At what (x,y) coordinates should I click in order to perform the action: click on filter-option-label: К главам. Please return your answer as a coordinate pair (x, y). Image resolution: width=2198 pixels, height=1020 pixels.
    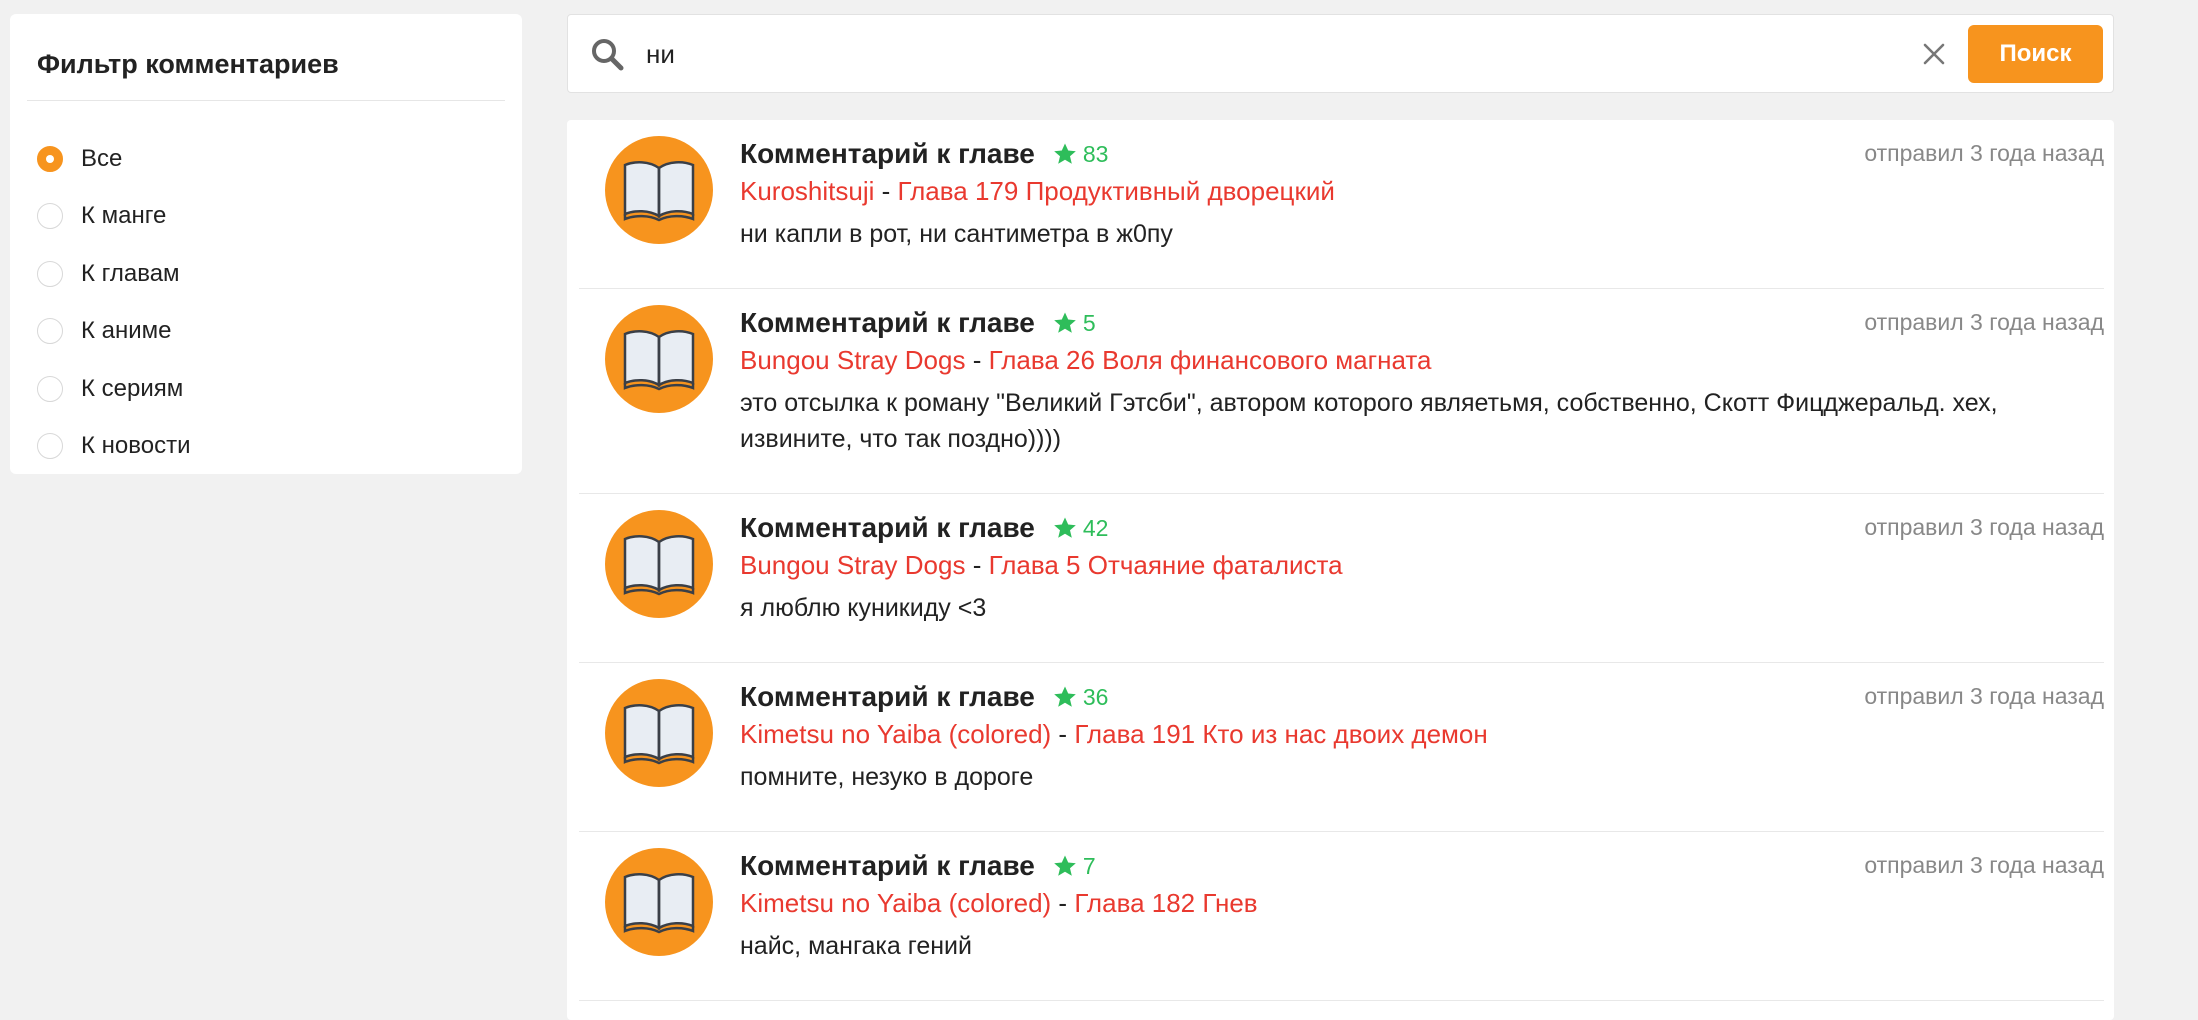
    Looking at the image, I should click on (130, 273).